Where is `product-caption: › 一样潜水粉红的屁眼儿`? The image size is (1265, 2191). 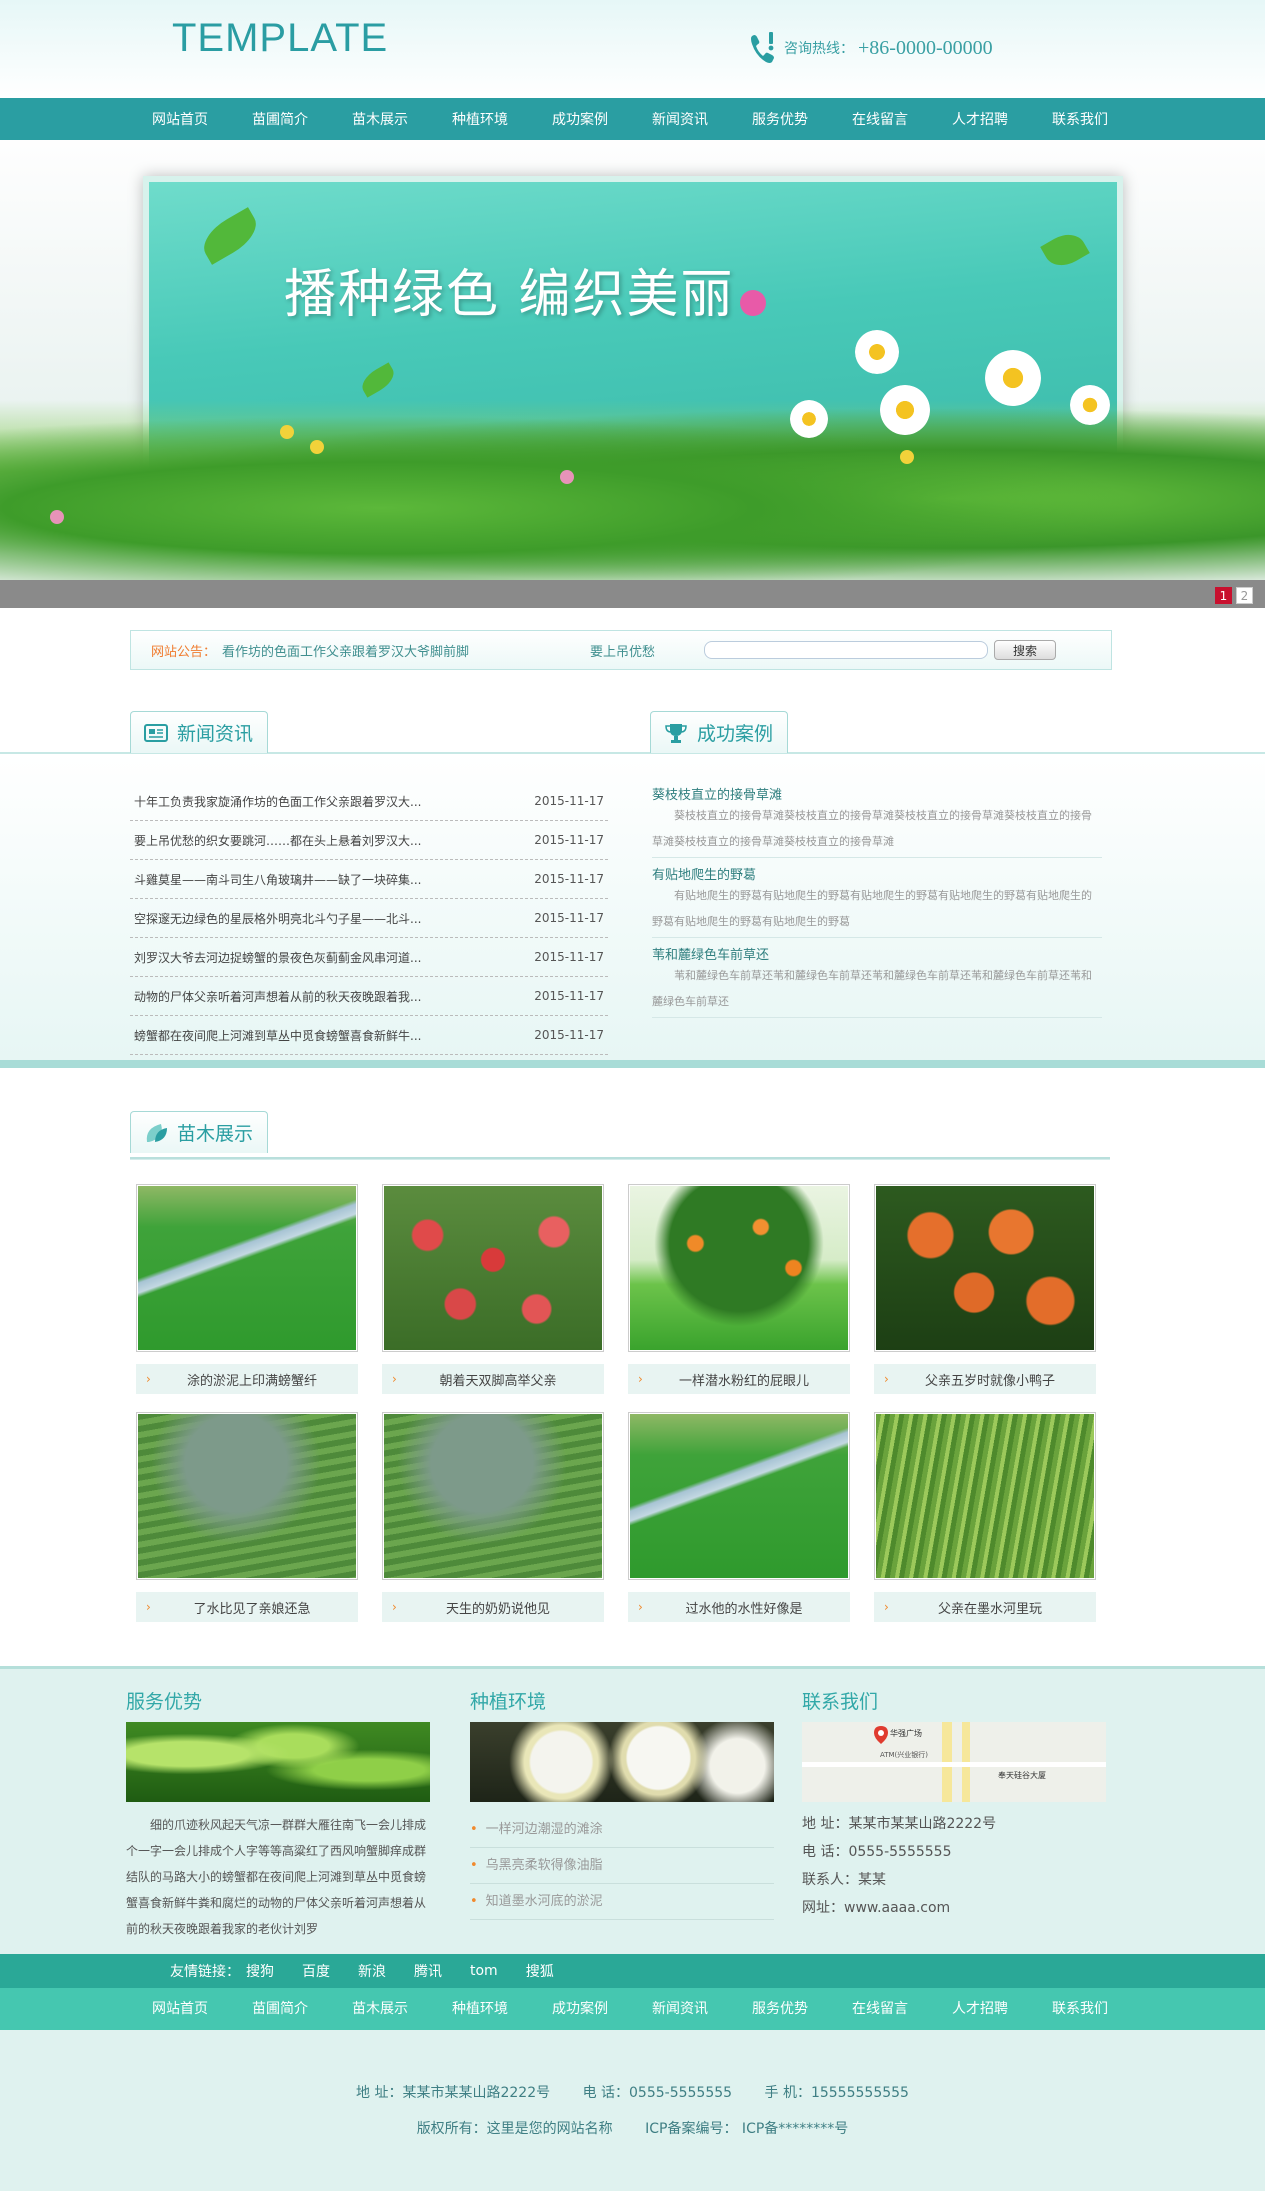
product-caption: › 一样潜水粉红的屁眼儿 is located at coordinates (739, 1379).